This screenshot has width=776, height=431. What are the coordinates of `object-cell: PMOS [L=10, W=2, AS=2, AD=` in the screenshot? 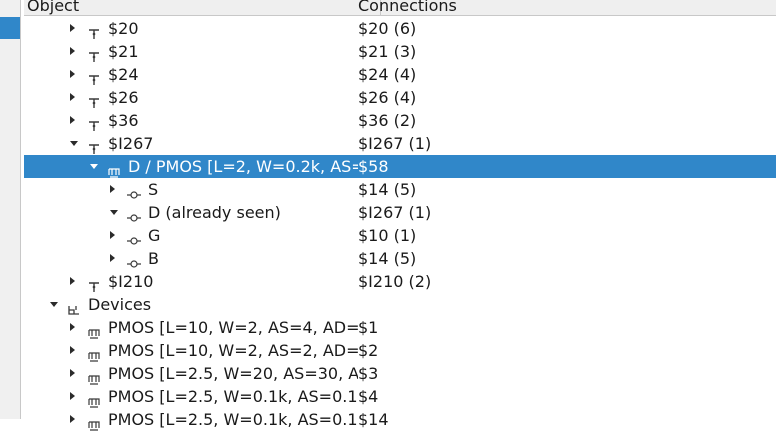 It's located at (191, 350).